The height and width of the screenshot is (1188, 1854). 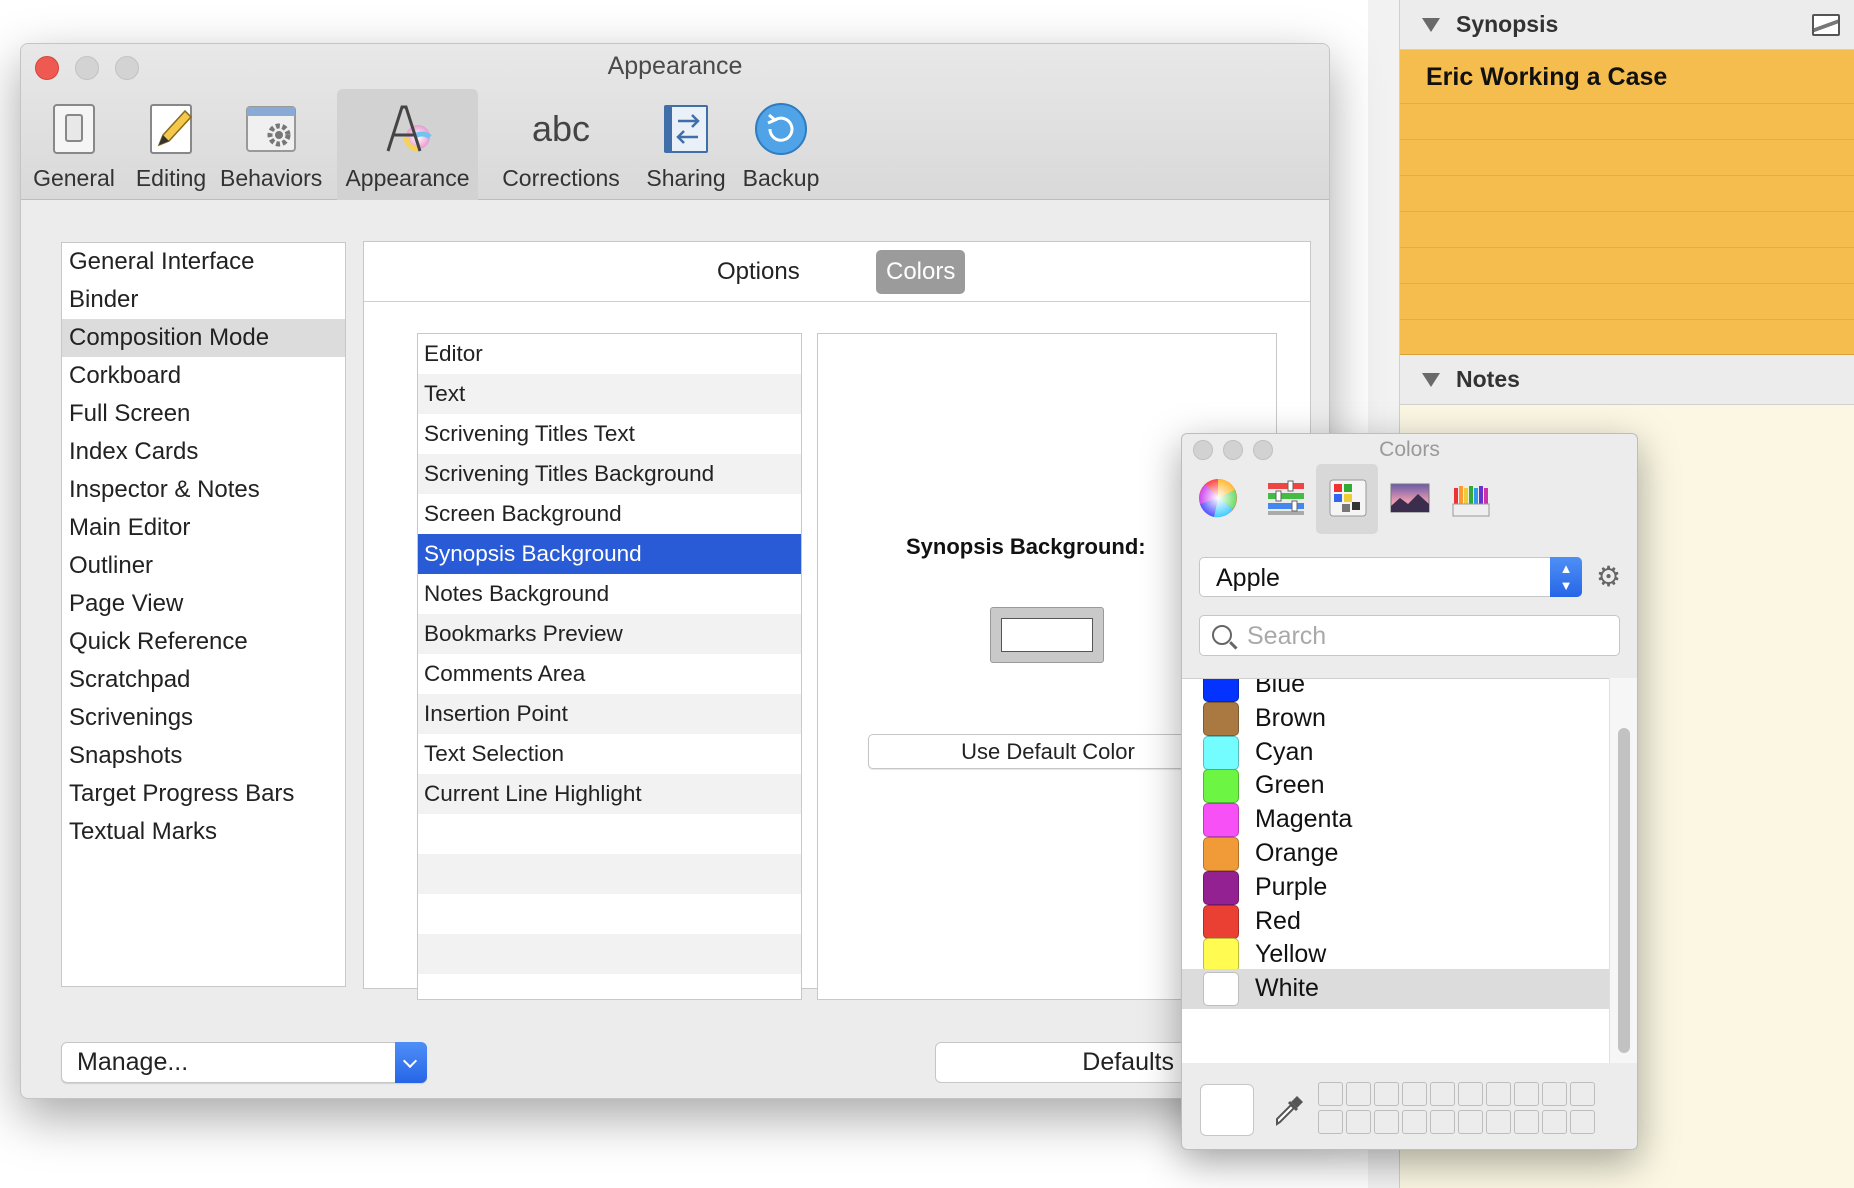 What do you see at coordinates (1627, 25) in the screenshot?
I see `synopsis-header: Synopsis` at bounding box center [1627, 25].